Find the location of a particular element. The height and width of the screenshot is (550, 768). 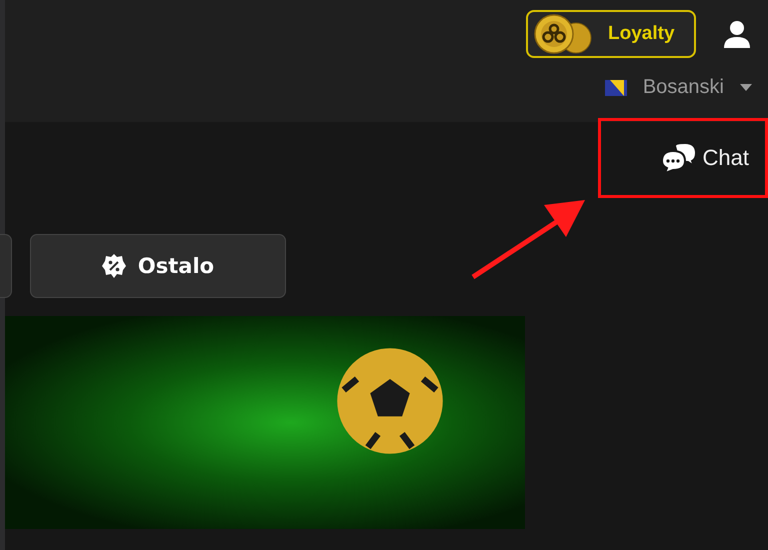

language-selector: Bosanski is located at coordinates (678, 87).